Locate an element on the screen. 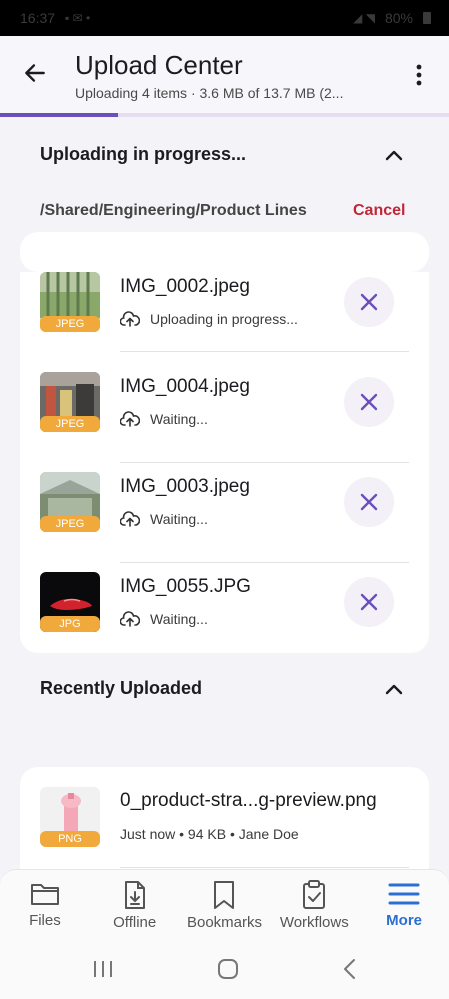 Image resolution: width=449 pixels, height=999 pixels. nav-offline: Offline is located at coordinates (135, 907).